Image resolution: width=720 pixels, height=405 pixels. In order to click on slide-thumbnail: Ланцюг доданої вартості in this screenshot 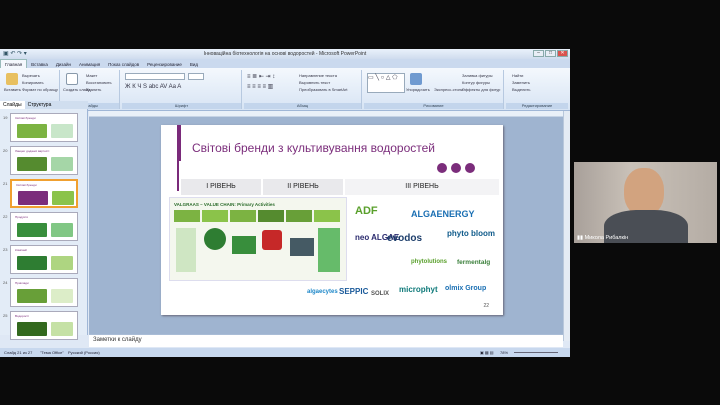, I will do `click(44, 160)`.